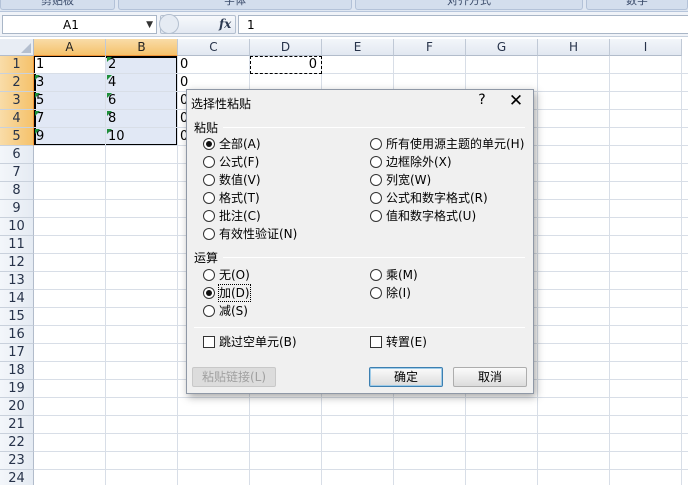 This screenshot has width=688, height=485. I want to click on row-header-20: 20, so click(17, 407).